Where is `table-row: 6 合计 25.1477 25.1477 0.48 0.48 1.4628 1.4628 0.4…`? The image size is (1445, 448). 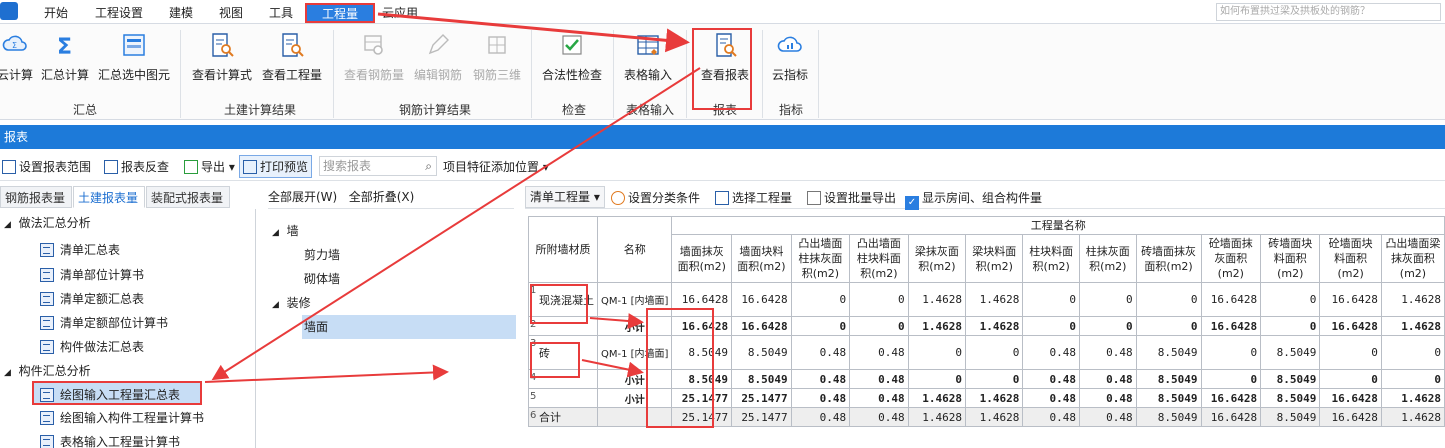 table-row: 6 合计 25.1477 25.1477 0.48 0.48 1.4628 1.4628 0.4… is located at coordinates (986, 417).